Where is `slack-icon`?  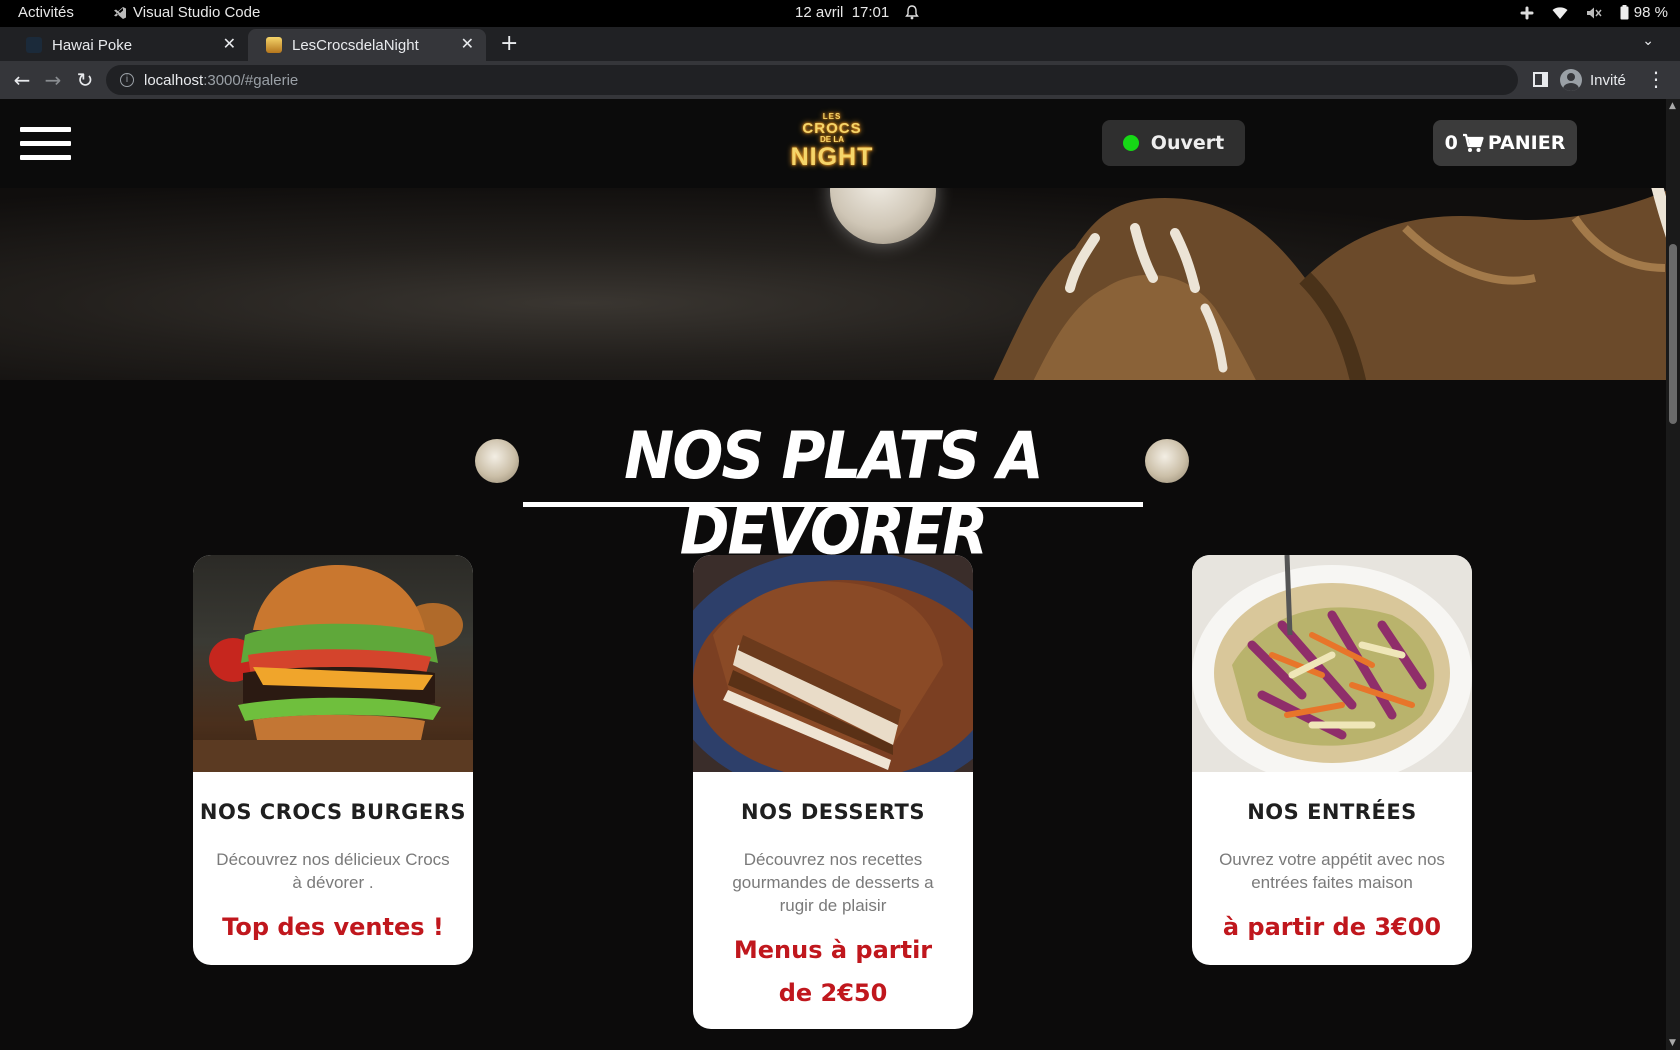
slack-icon is located at coordinates (1527, 12).